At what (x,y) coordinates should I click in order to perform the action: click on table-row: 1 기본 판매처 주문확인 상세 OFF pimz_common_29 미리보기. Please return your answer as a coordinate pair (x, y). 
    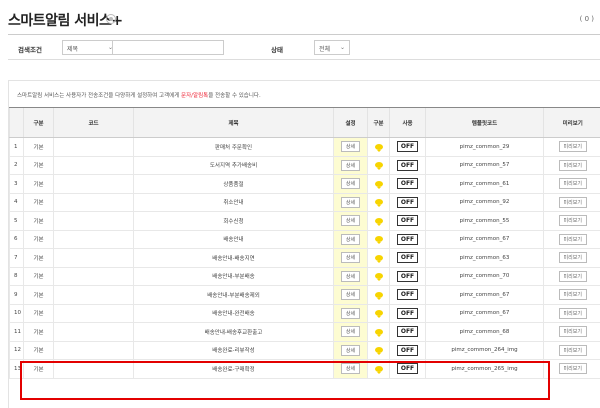
    Looking at the image, I should click on (304, 147).